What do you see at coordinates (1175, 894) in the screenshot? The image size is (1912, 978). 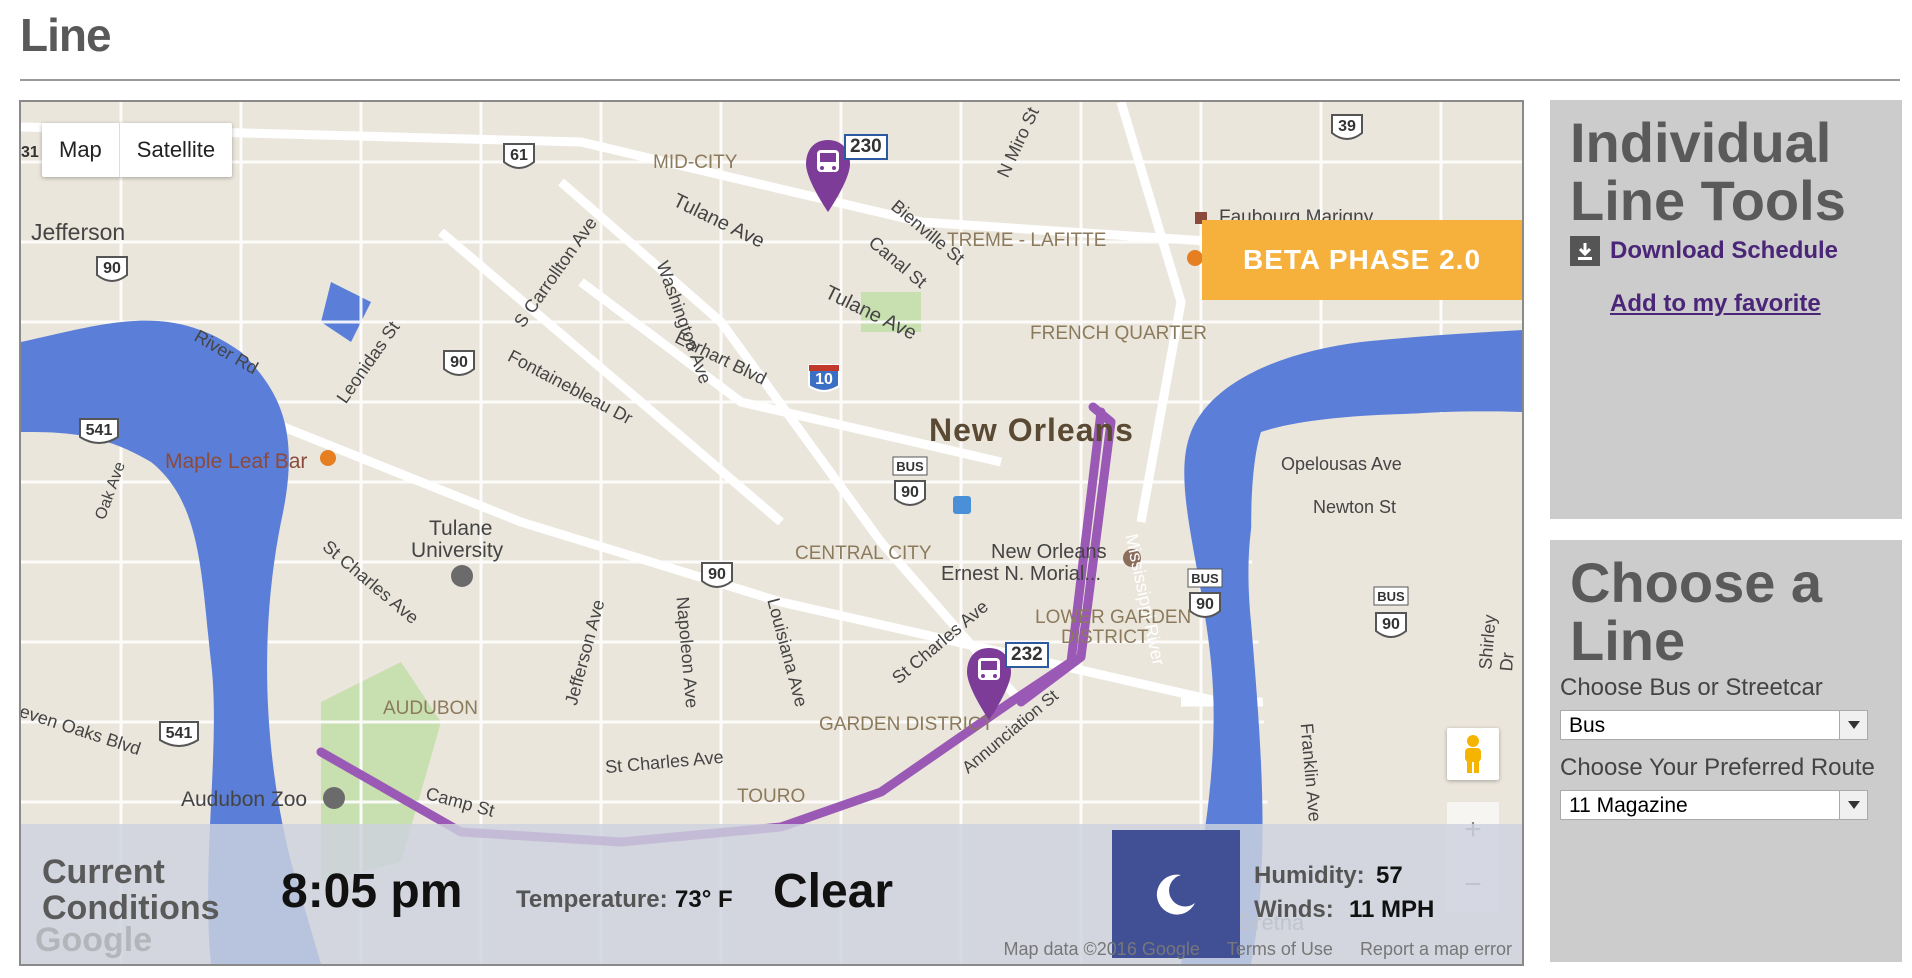 I see `moon-icon` at bounding box center [1175, 894].